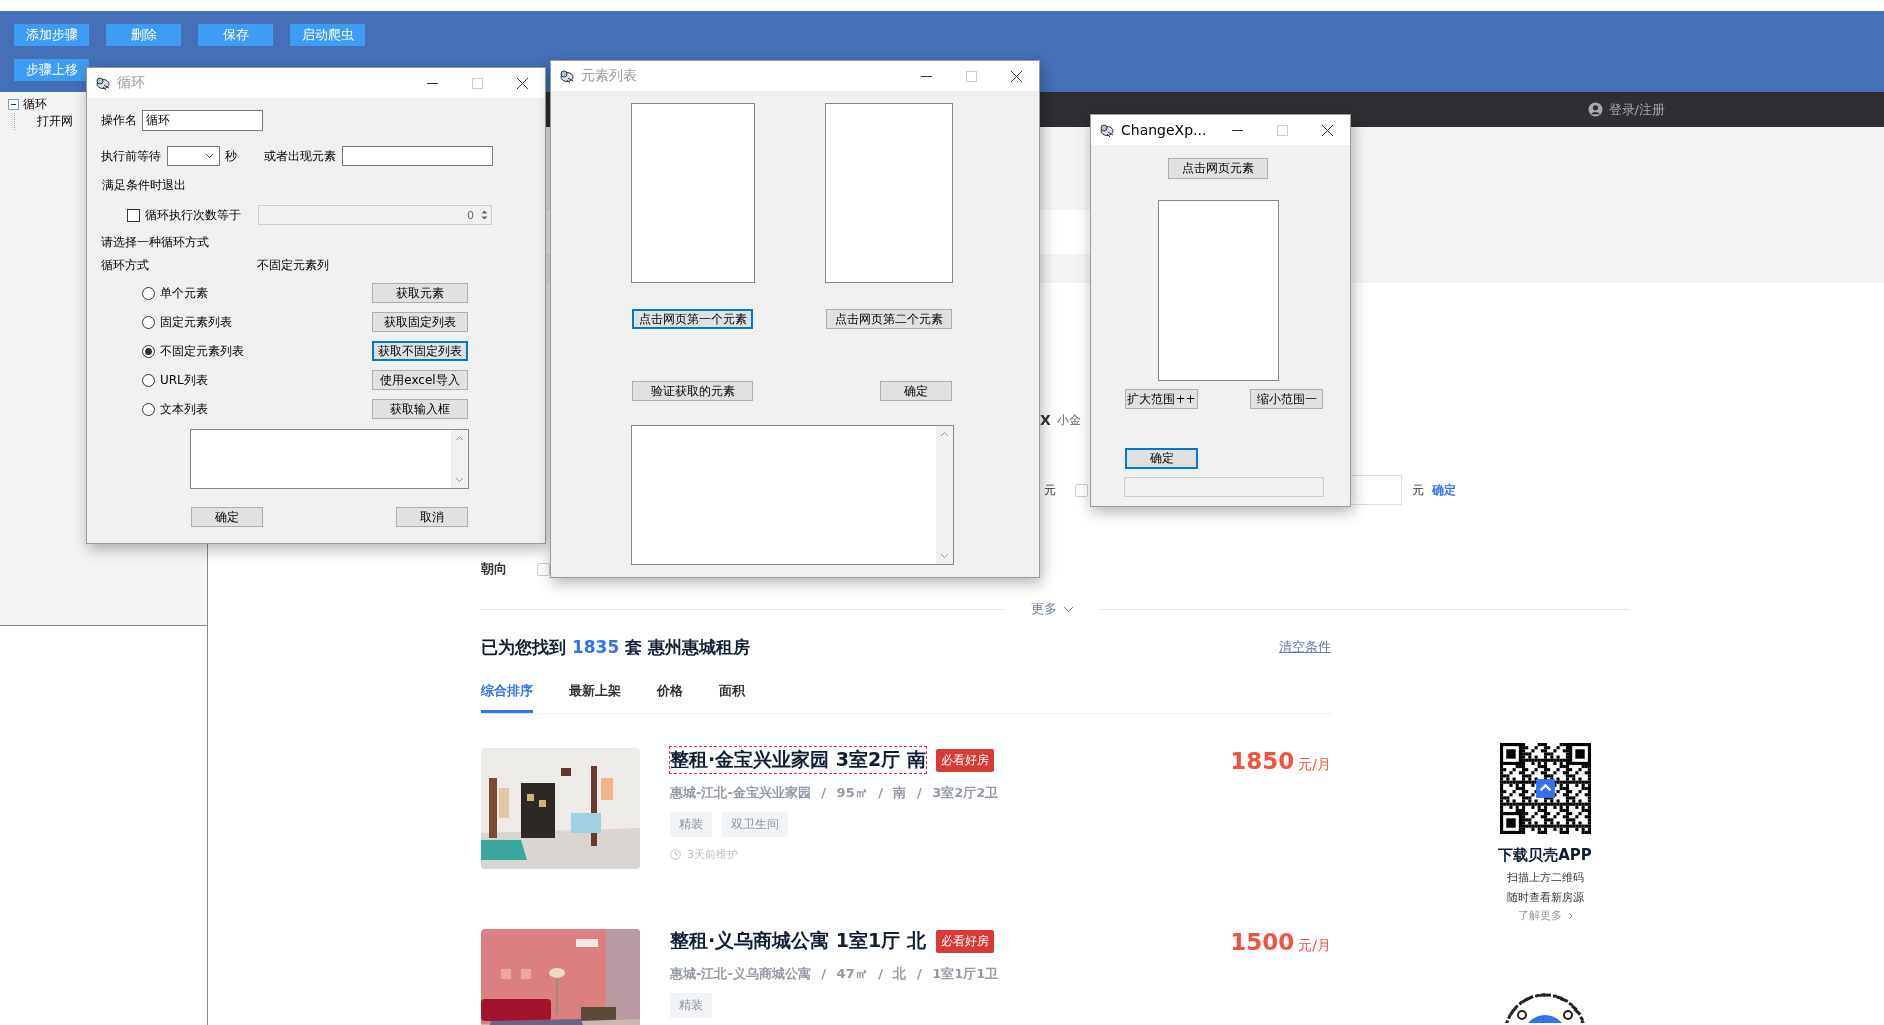  I want to click on radio-label: 单个元素, so click(184, 293).